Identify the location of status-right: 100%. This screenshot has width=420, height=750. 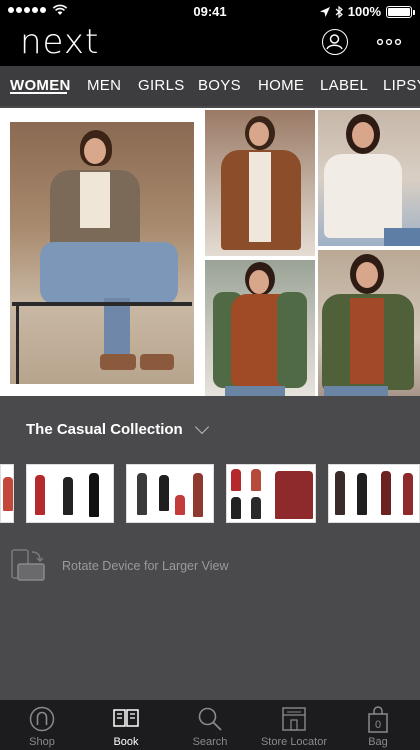
(367, 11).